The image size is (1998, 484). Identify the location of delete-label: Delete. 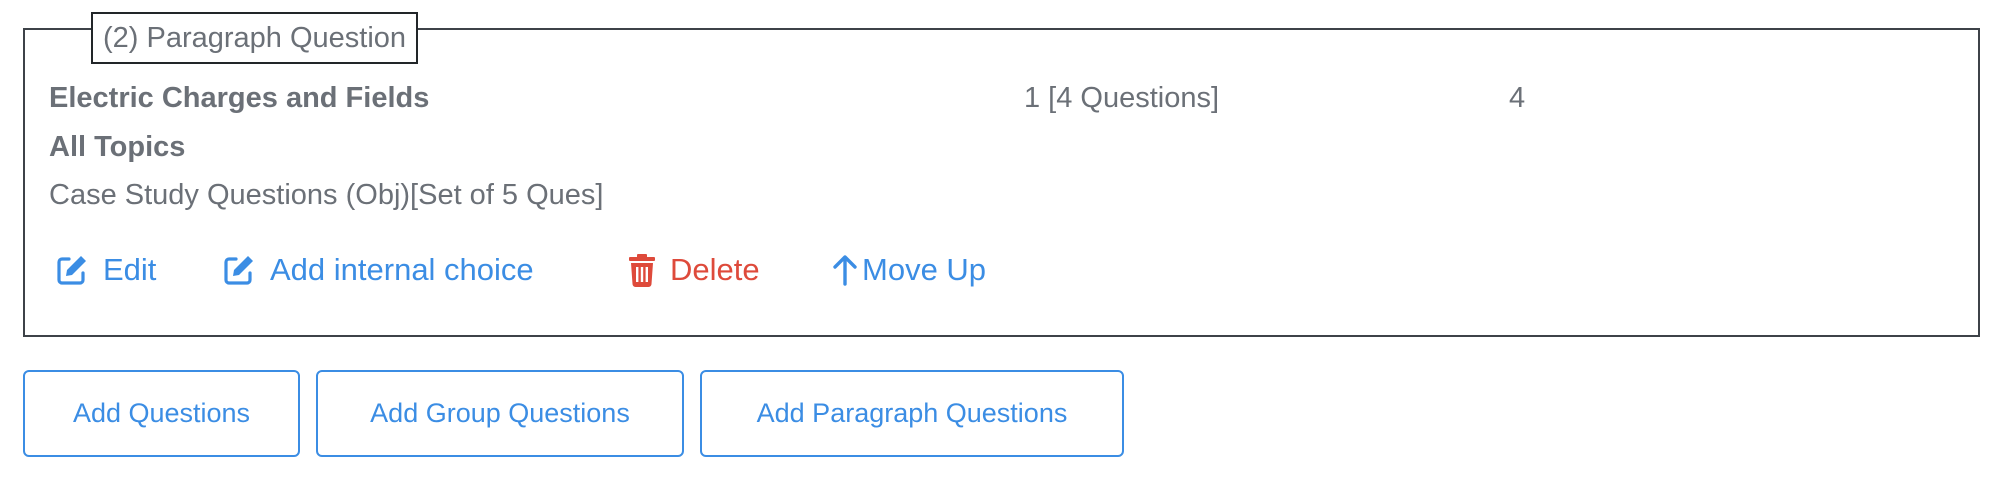
(715, 269).